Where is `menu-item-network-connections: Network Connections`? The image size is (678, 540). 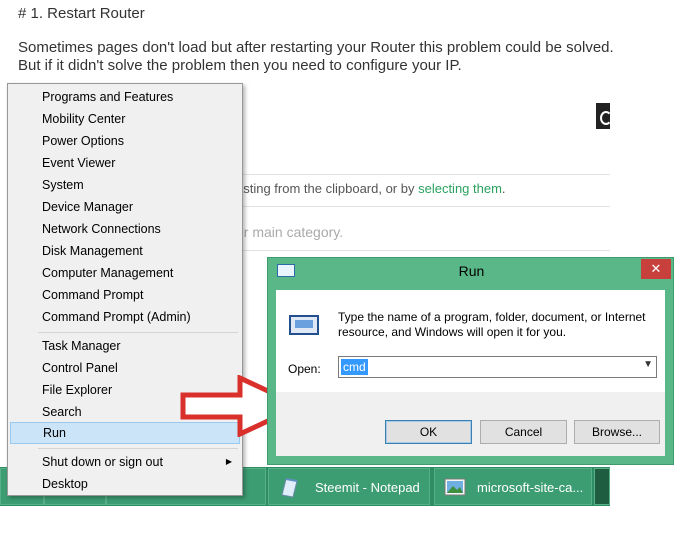
menu-item-network-connections: Network Connections is located at coordinates (125, 229).